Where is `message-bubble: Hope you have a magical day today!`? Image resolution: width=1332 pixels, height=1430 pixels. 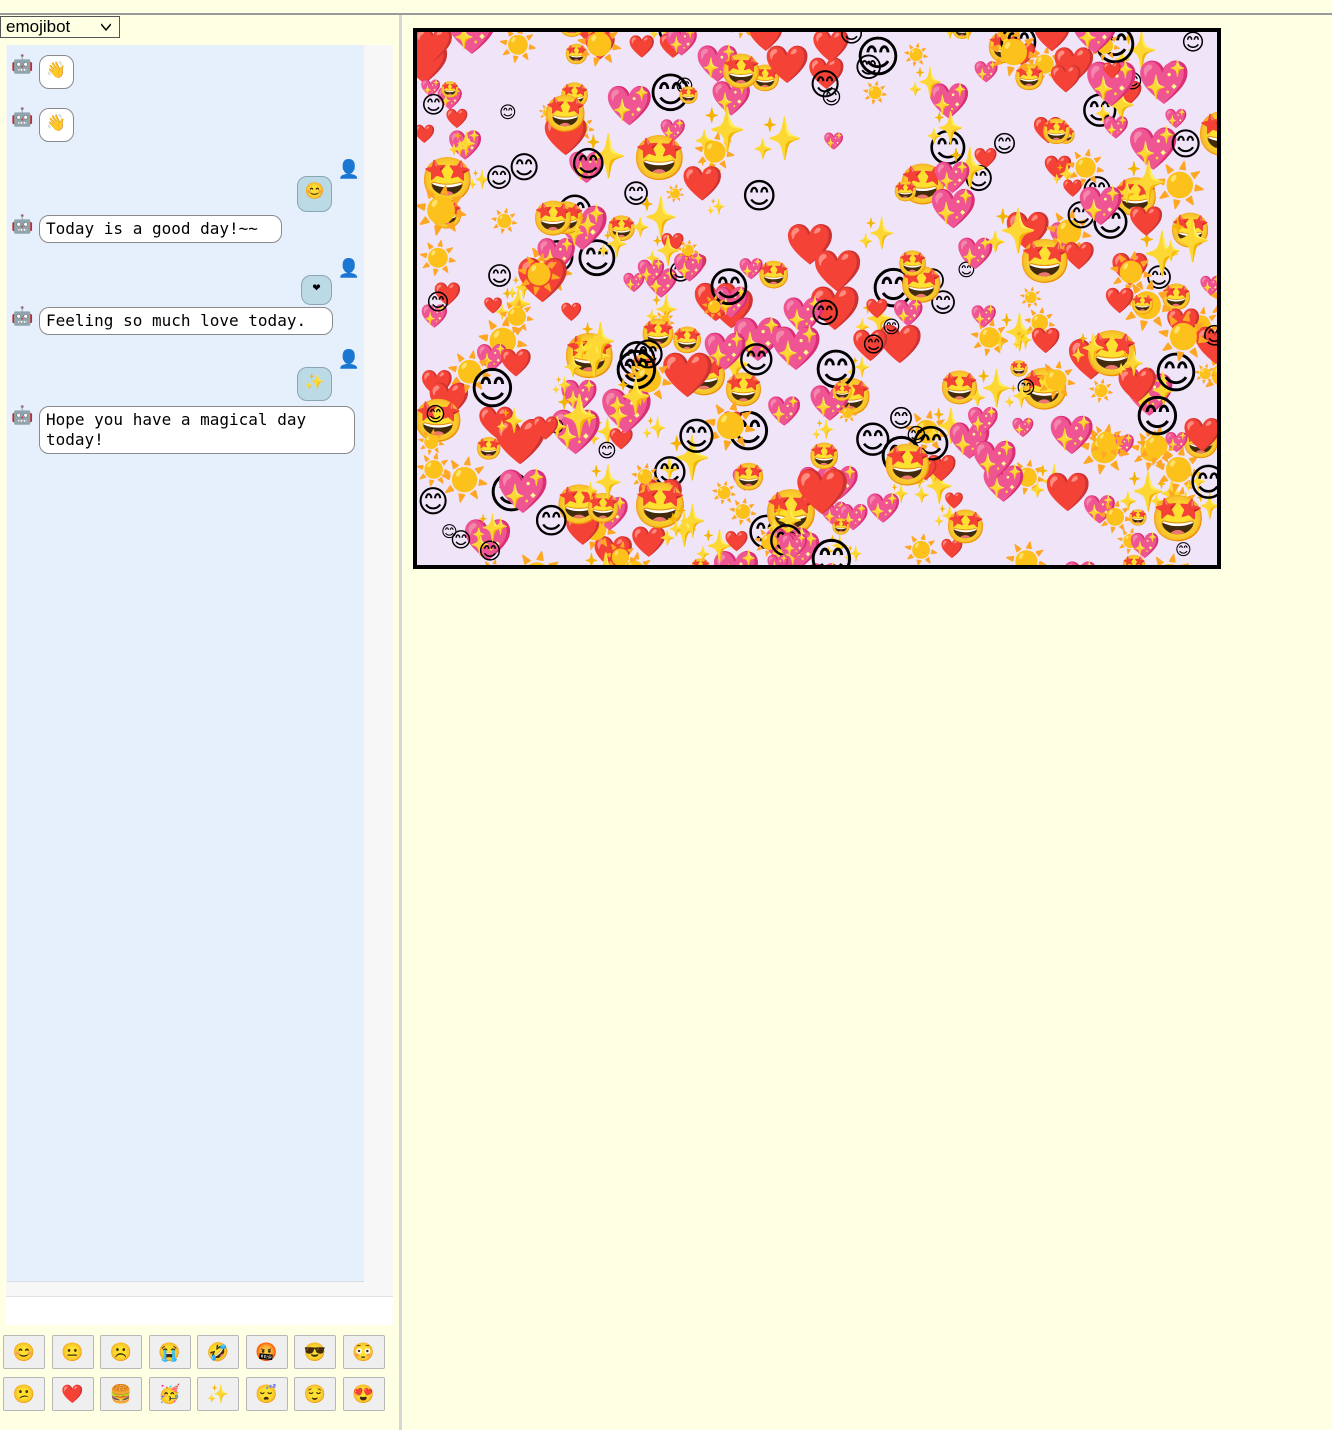
message-bubble: Hope you have a magical day today! is located at coordinates (197, 430).